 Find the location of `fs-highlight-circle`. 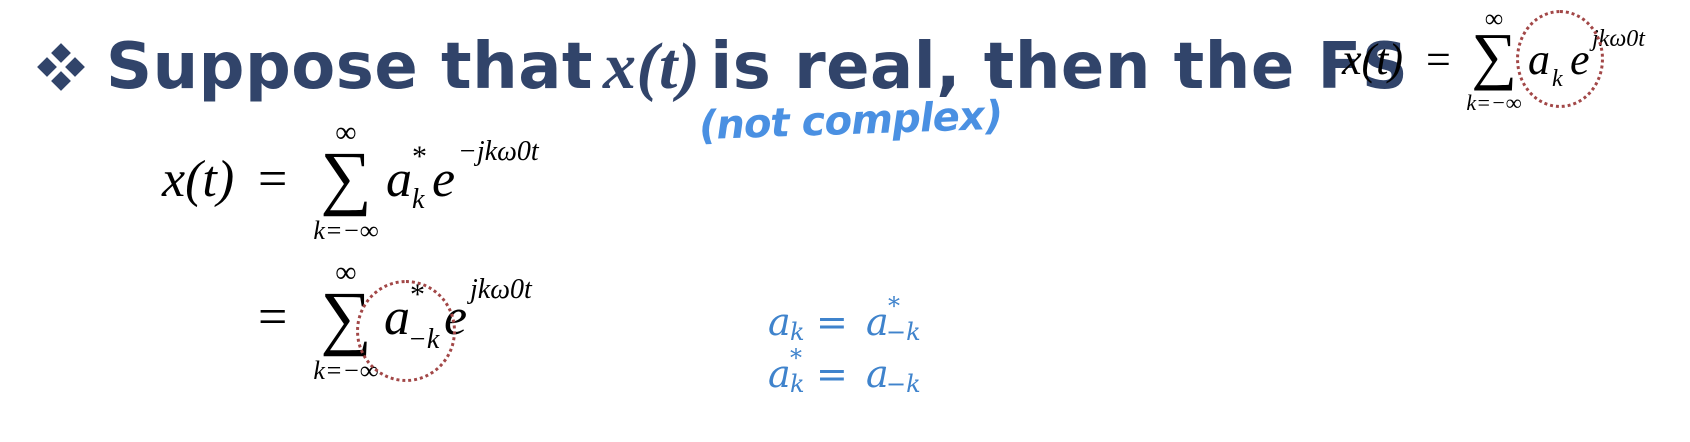

fs-highlight-circle is located at coordinates (1560, 59).